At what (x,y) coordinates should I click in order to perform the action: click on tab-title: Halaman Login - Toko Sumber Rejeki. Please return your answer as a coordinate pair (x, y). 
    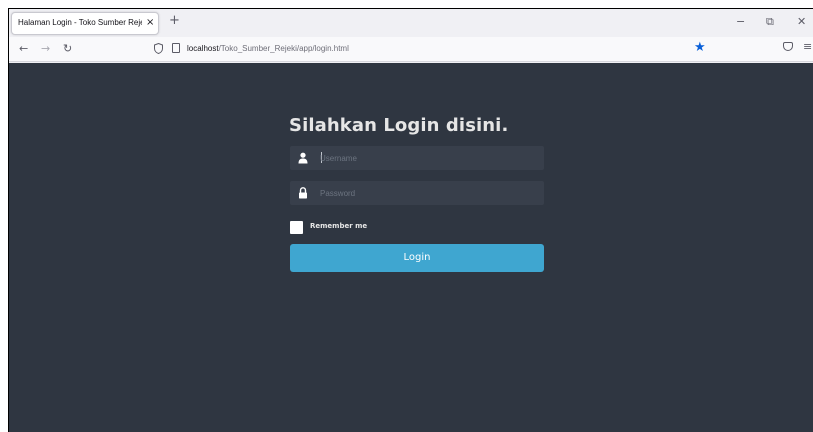
    Looking at the image, I should click on (80, 22).